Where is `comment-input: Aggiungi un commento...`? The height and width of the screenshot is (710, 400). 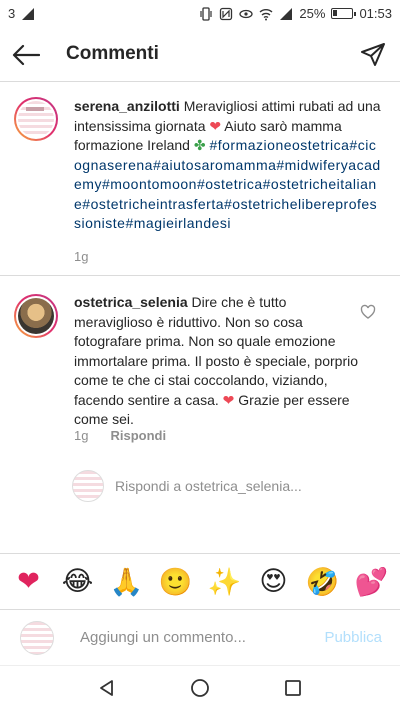 comment-input: Aggiungi un commento... is located at coordinates (163, 637).